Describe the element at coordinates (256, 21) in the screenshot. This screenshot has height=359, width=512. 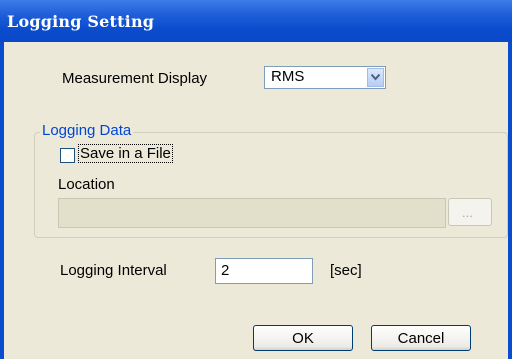
I see `title-bar: Logging Setting` at that location.